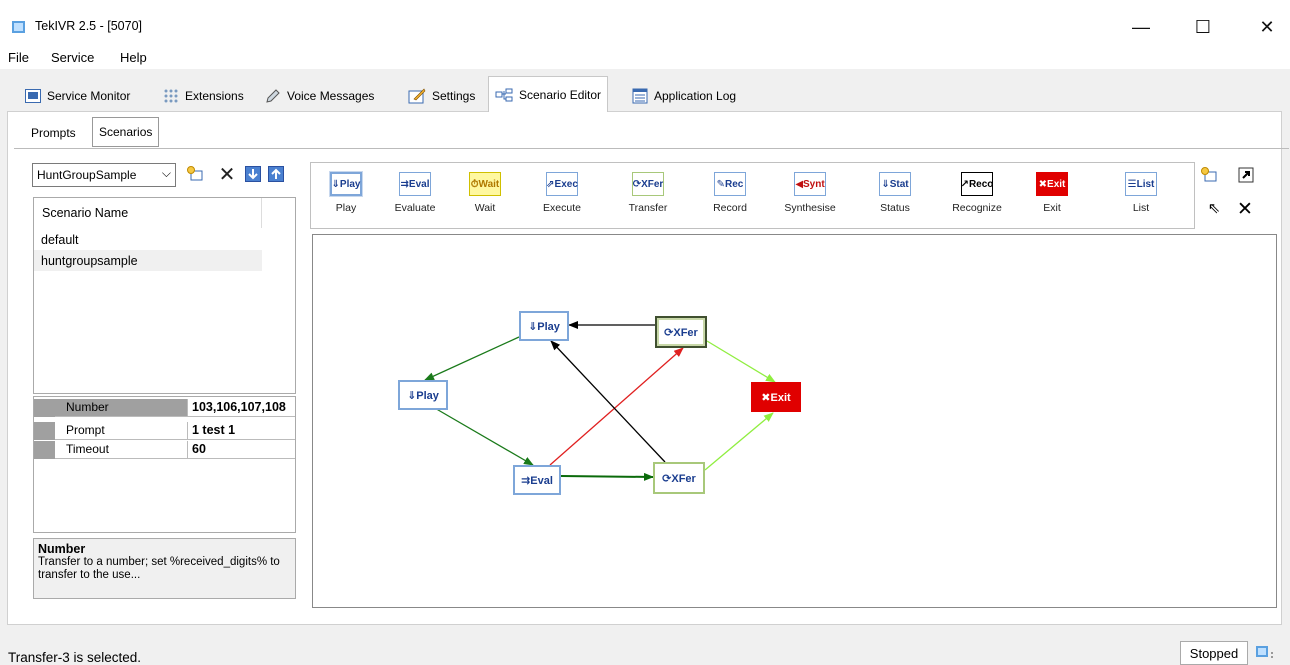 The width and height of the screenshot is (1290, 665). Describe the element at coordinates (608, 401) in the screenshot. I see `edge-xfer2-to-play1` at that location.